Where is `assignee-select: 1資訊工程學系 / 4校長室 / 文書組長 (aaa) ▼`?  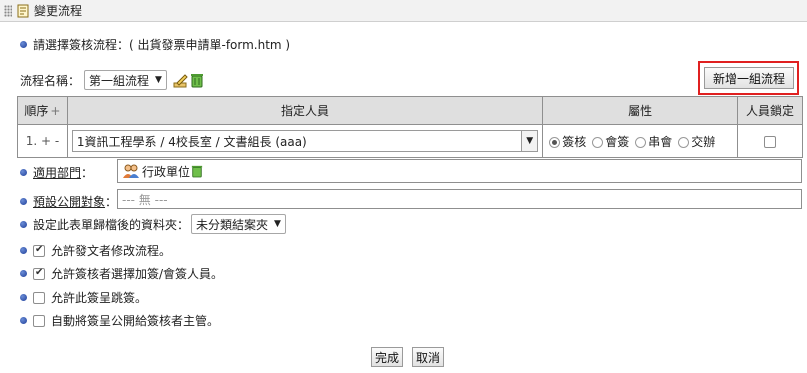 assignee-select: 1資訊工程學系 / 4校長室 / 文書組長 (aaa) ▼ is located at coordinates (305, 141).